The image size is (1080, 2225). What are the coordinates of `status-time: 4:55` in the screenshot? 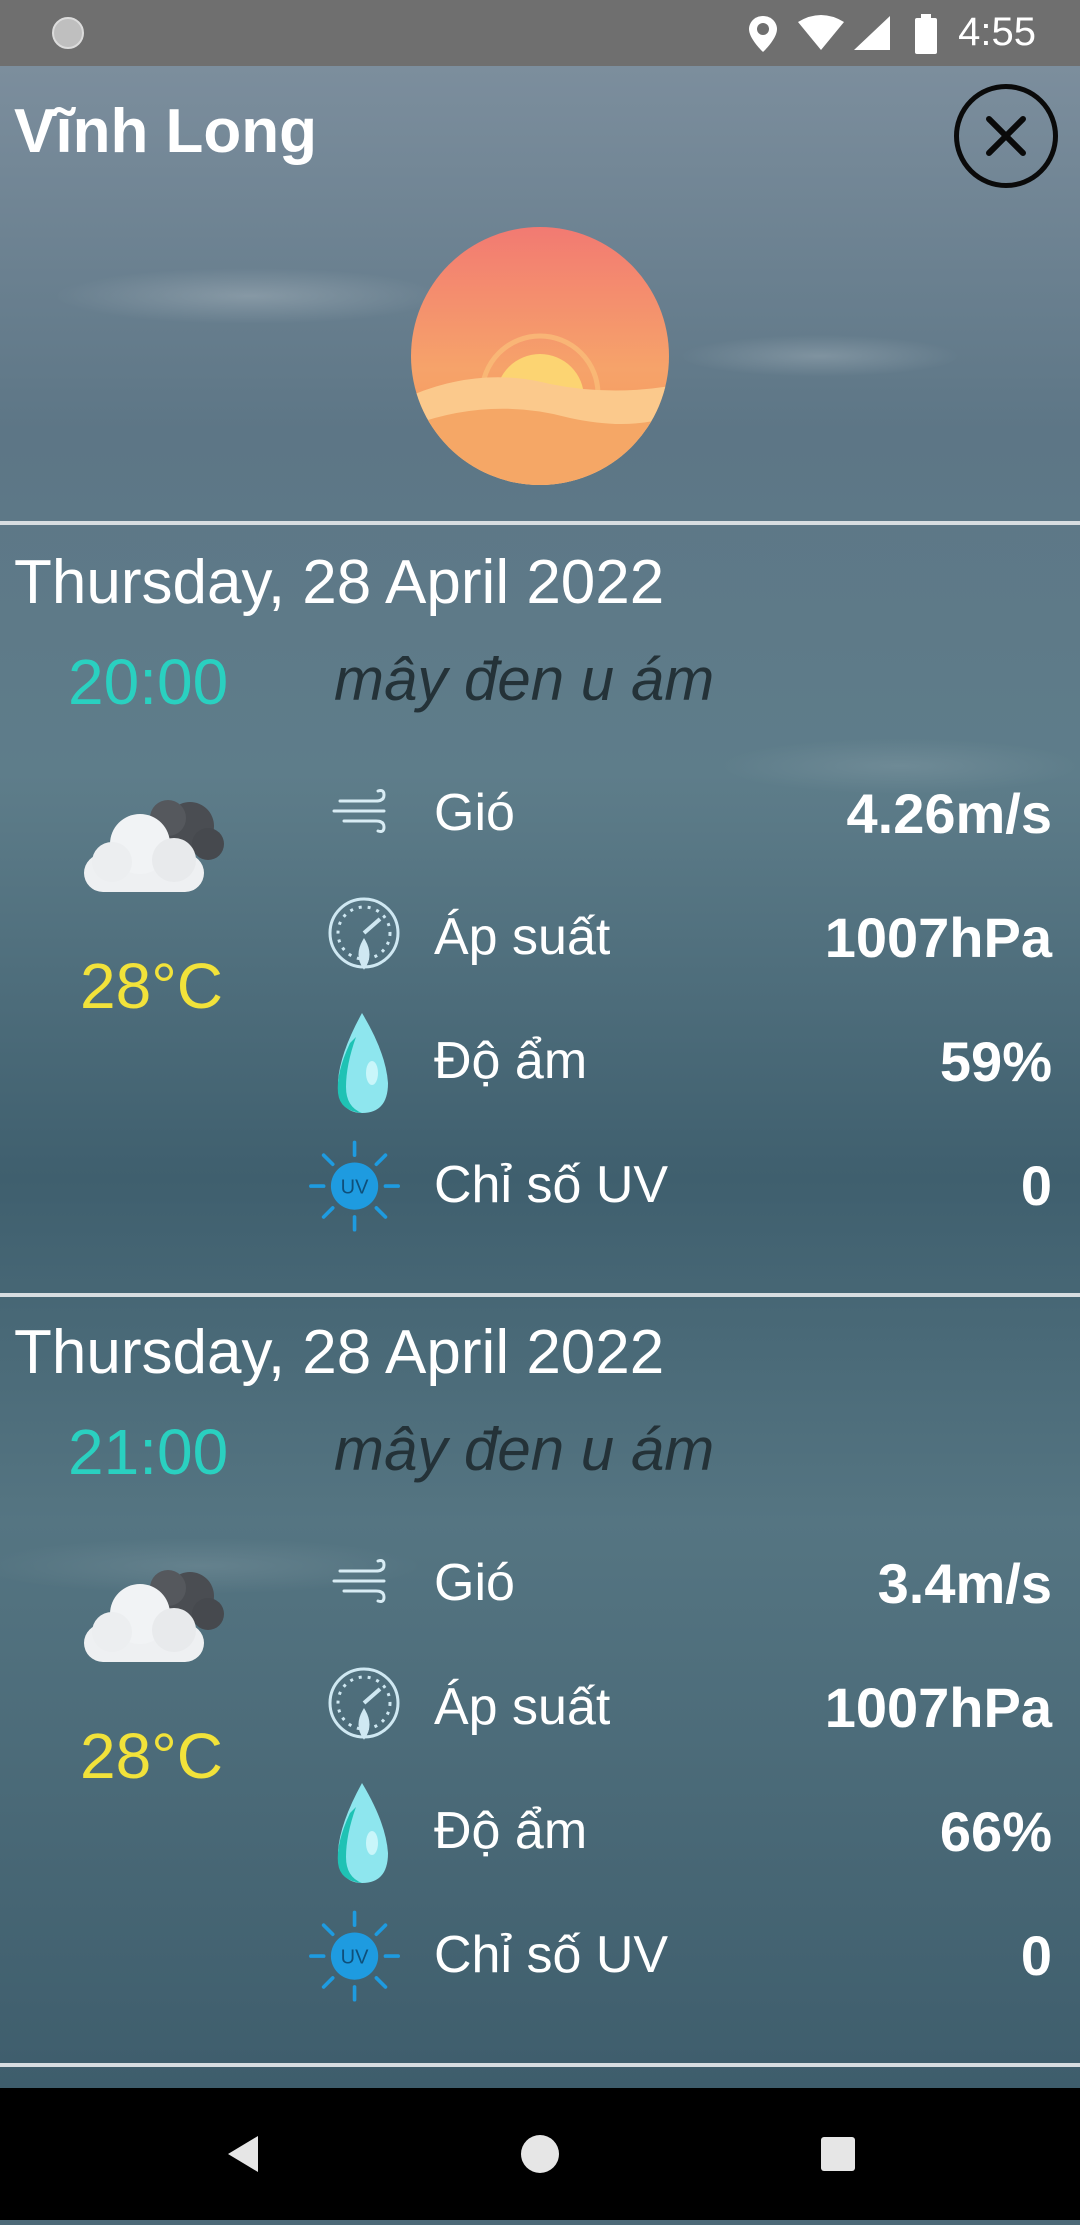 It's located at (997, 32).